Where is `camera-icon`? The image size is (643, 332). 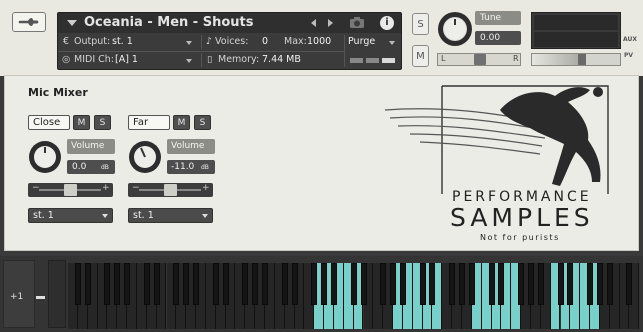 camera-icon is located at coordinates (357, 22).